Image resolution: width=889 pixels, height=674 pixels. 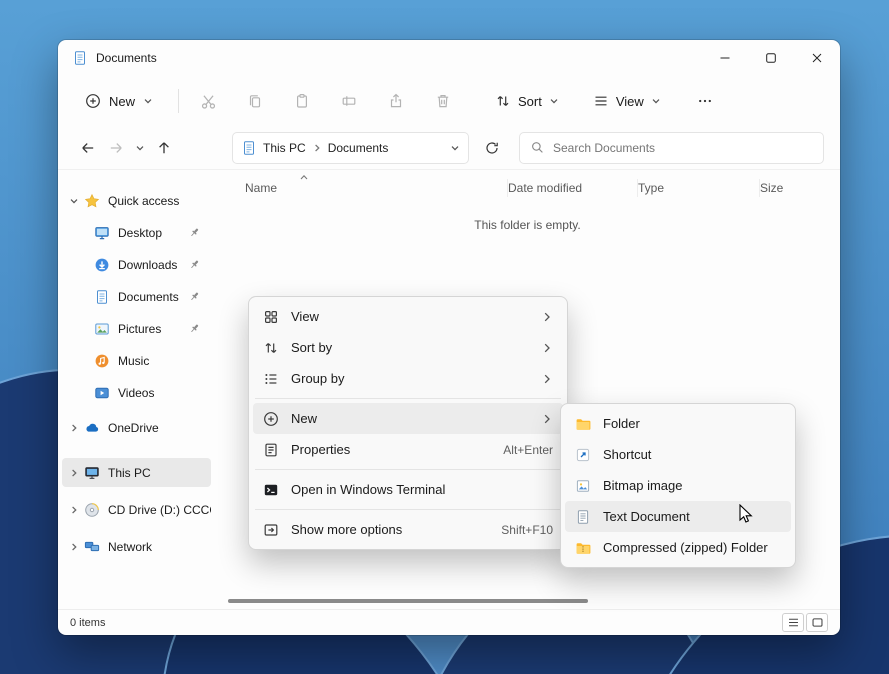 What do you see at coordinates (408, 601) in the screenshot?
I see `horizontal-scrollbar-thumb` at bounding box center [408, 601].